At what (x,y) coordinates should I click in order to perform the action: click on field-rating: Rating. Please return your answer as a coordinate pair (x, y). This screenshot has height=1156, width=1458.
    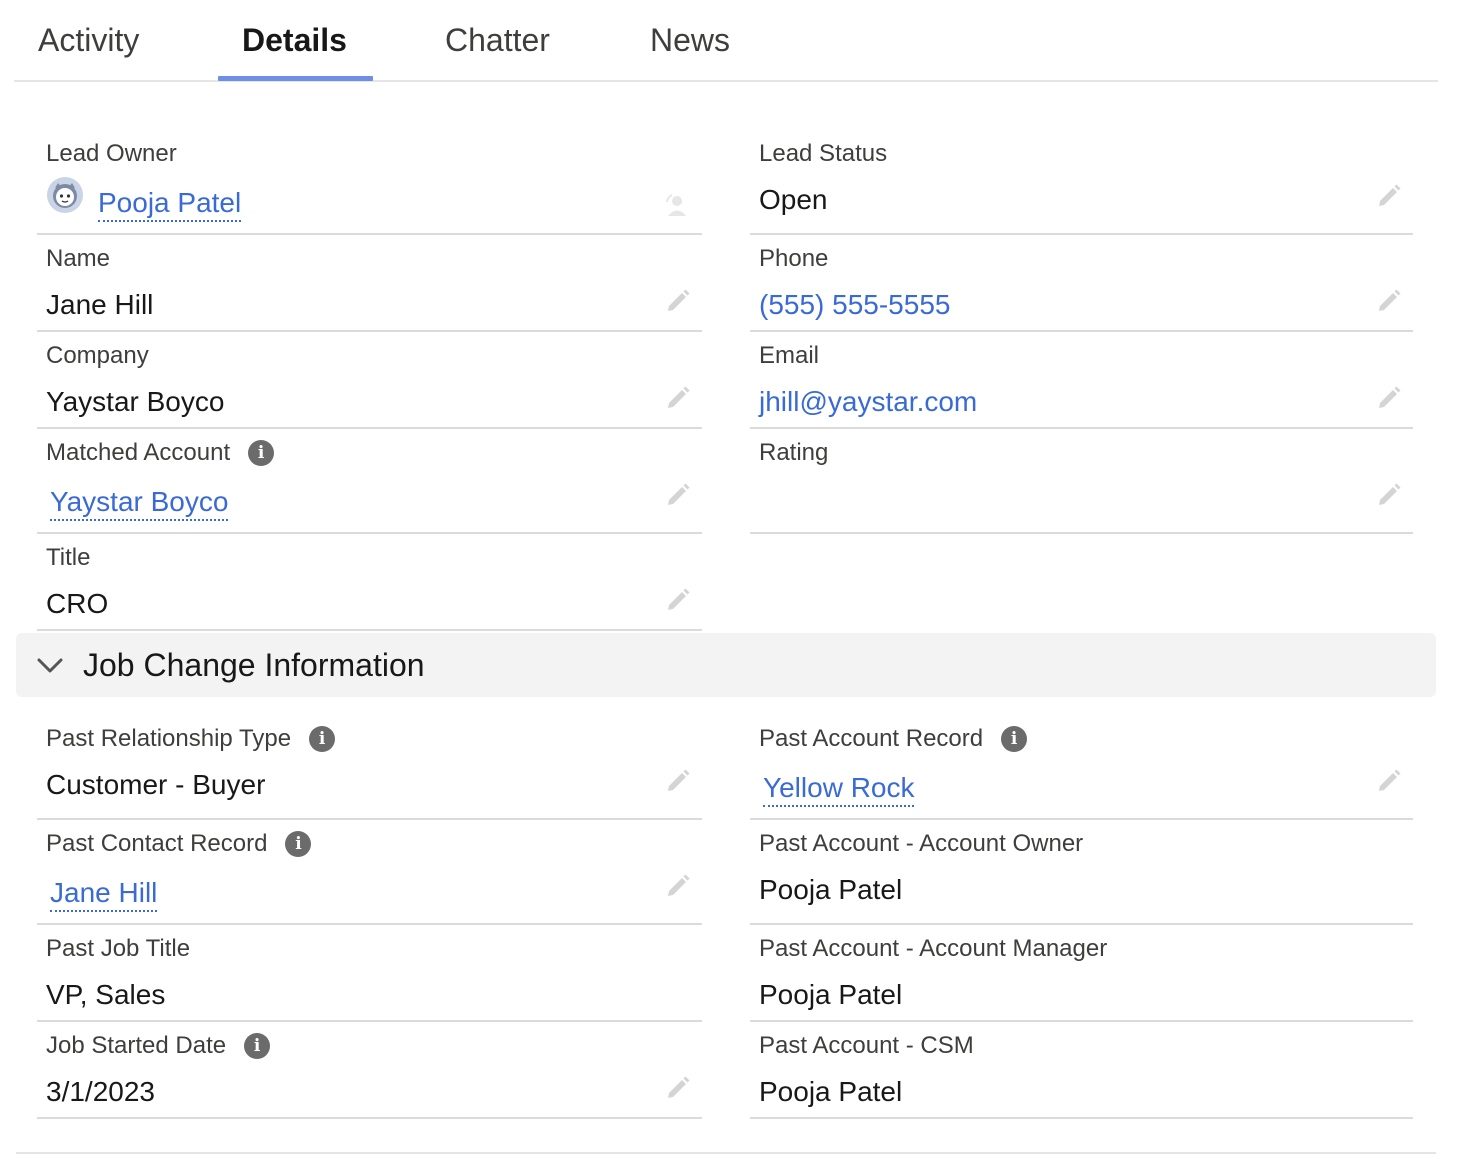
    Looking at the image, I should click on (1081, 481).